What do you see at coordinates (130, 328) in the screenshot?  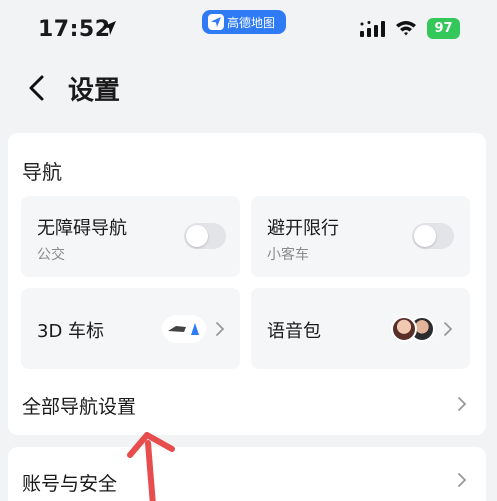 I see `tile-3d-car-icon: 3D 车标` at bounding box center [130, 328].